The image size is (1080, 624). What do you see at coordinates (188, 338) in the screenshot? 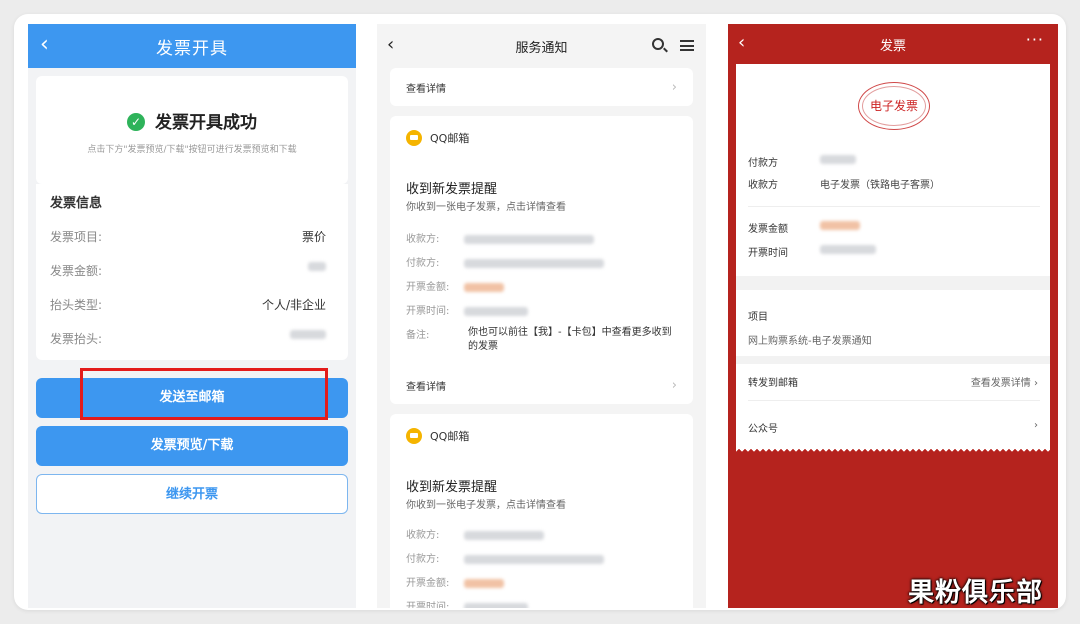
I see `row-header: 发票抬头:` at bounding box center [188, 338].